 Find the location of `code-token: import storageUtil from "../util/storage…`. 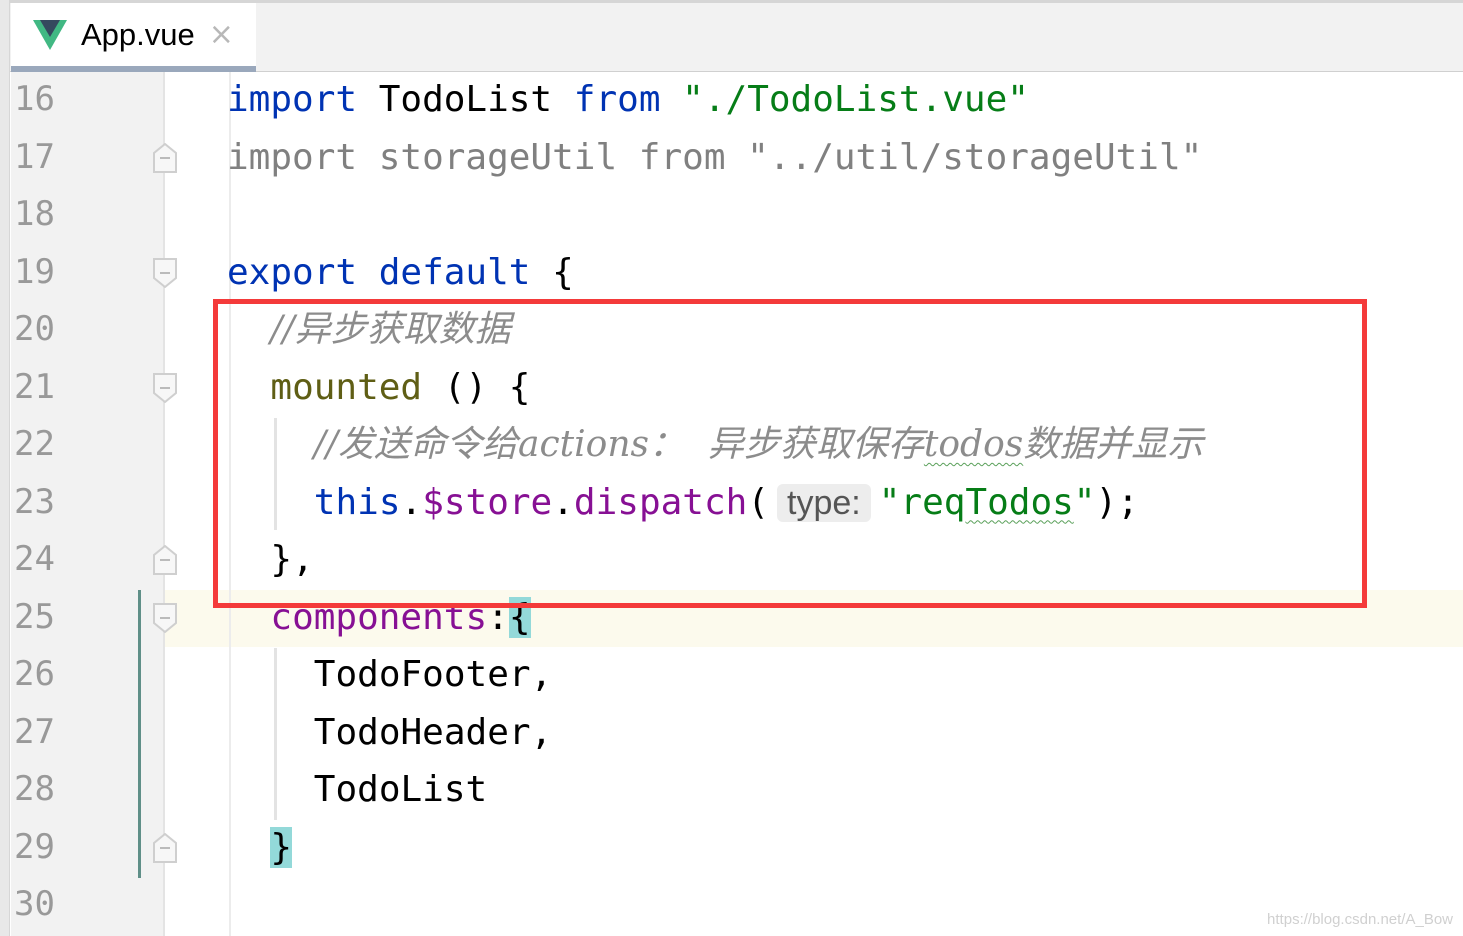

code-token: import storageUtil from "../util/storage… is located at coordinates (715, 157).